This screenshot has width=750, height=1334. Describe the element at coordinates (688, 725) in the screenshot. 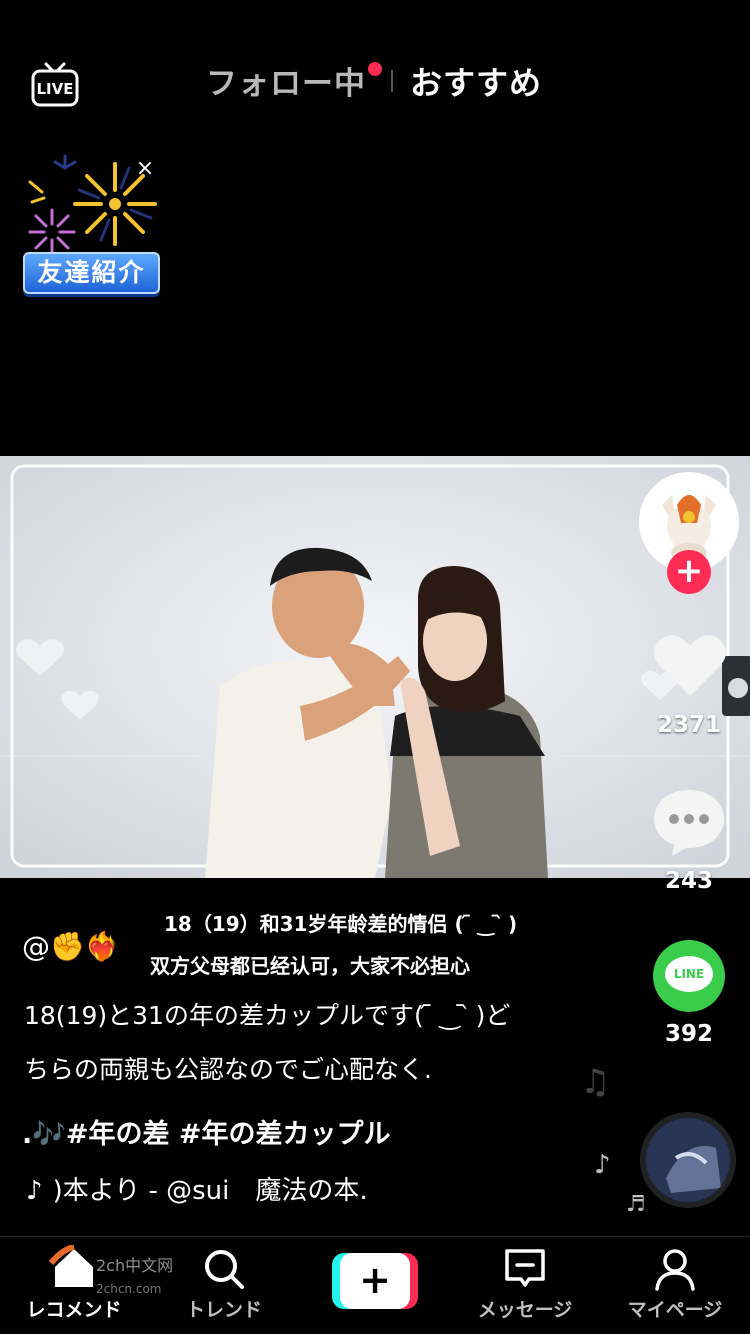

I see `like-count: 2371` at that location.